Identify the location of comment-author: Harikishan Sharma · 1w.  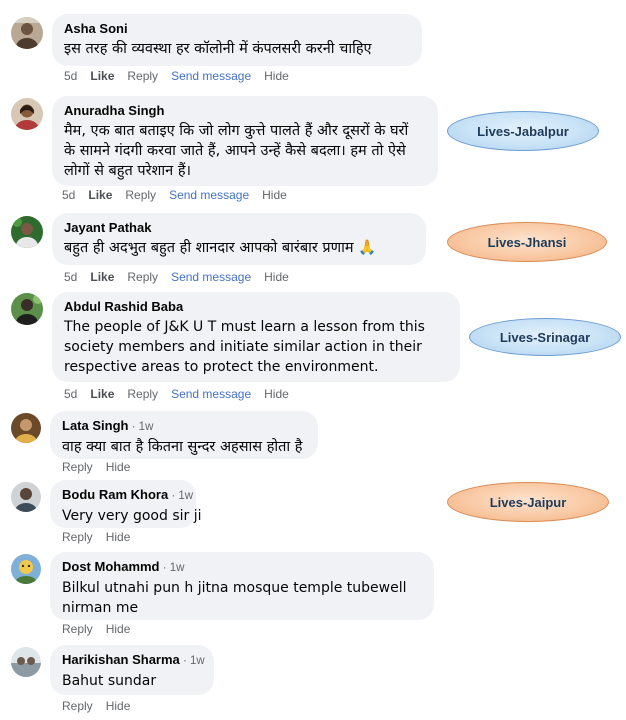
(133, 660).